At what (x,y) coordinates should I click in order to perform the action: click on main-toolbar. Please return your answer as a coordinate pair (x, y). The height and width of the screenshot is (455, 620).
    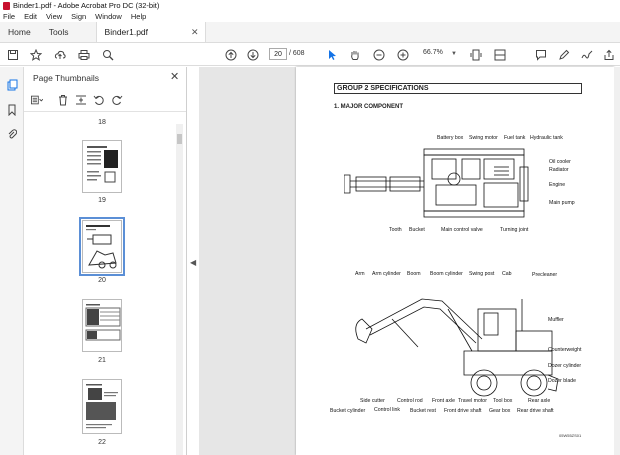
    Looking at the image, I should click on (310, 54).